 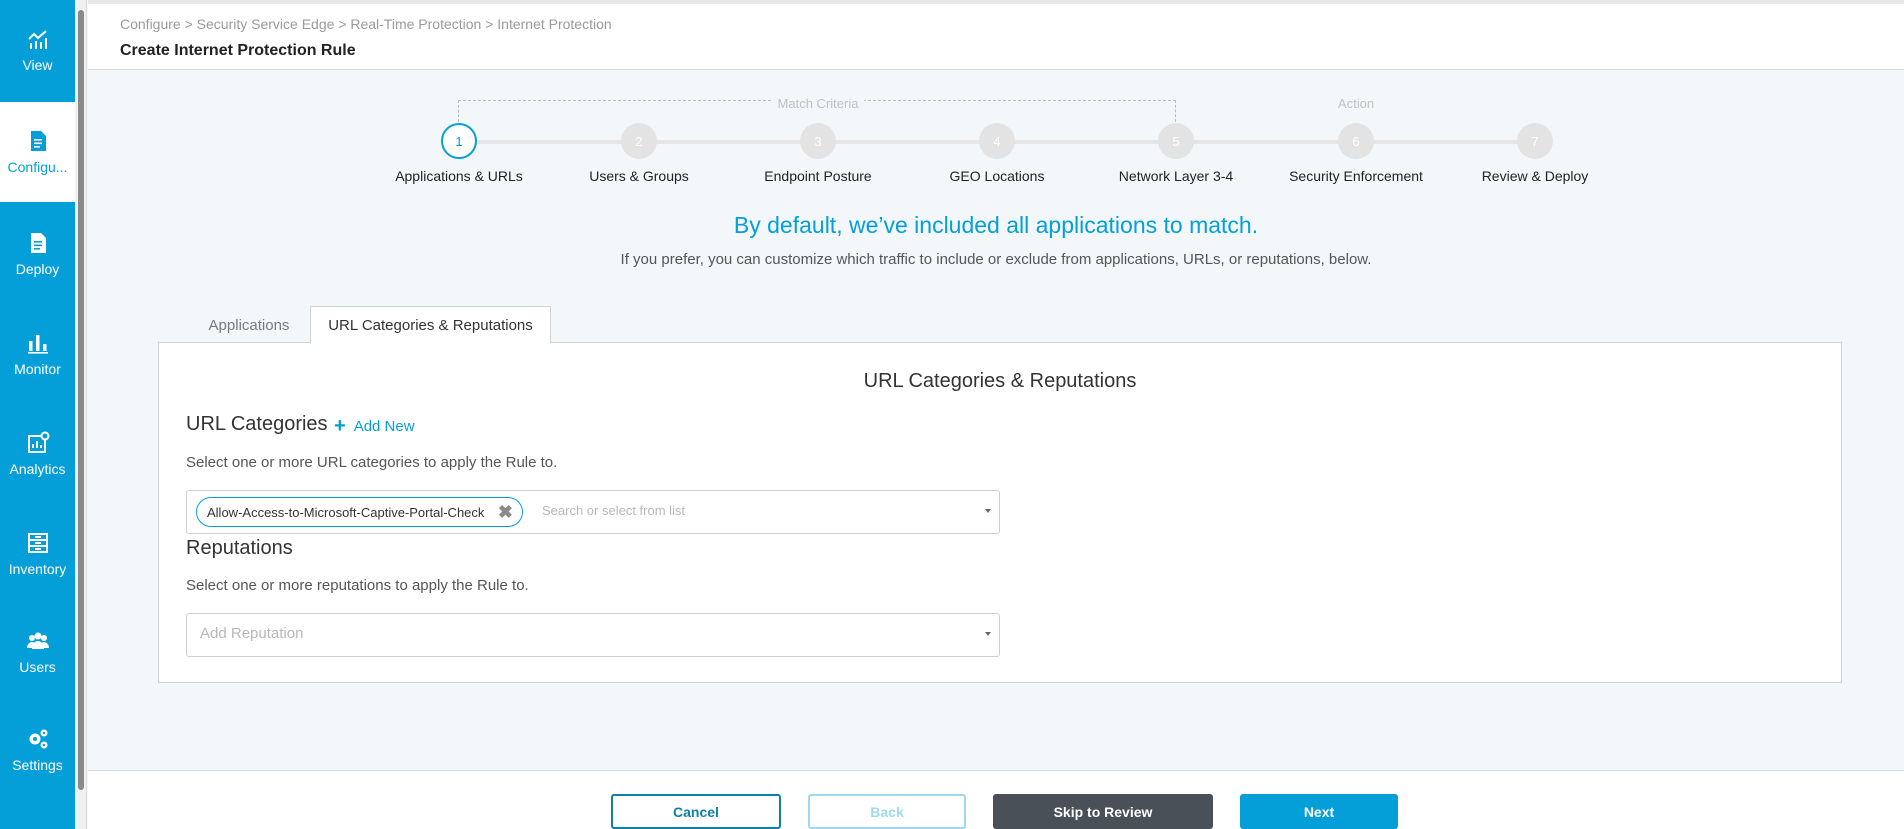 I want to click on match-criteria-label: Match Criteria, so click(x=818, y=103).